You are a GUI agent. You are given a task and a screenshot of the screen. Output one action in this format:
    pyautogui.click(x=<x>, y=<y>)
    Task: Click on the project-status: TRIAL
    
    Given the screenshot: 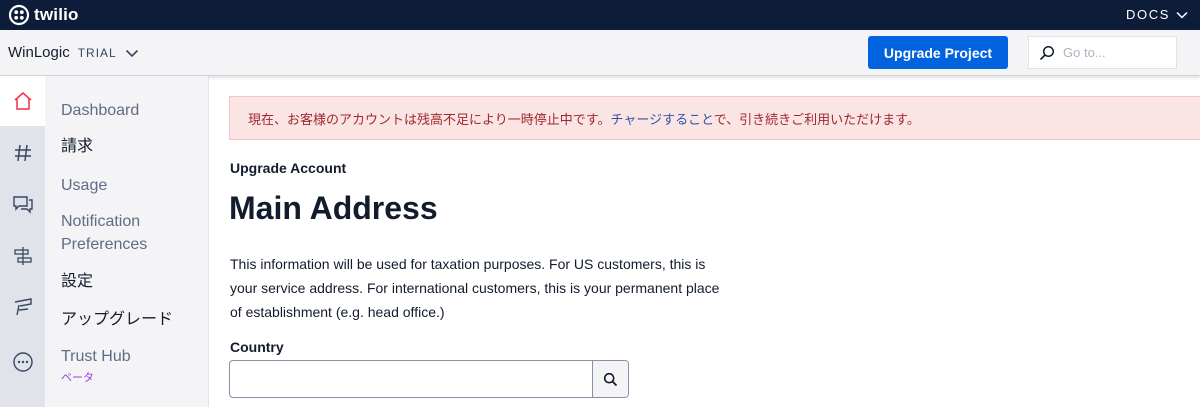 What is the action you would take?
    pyautogui.click(x=97, y=52)
    